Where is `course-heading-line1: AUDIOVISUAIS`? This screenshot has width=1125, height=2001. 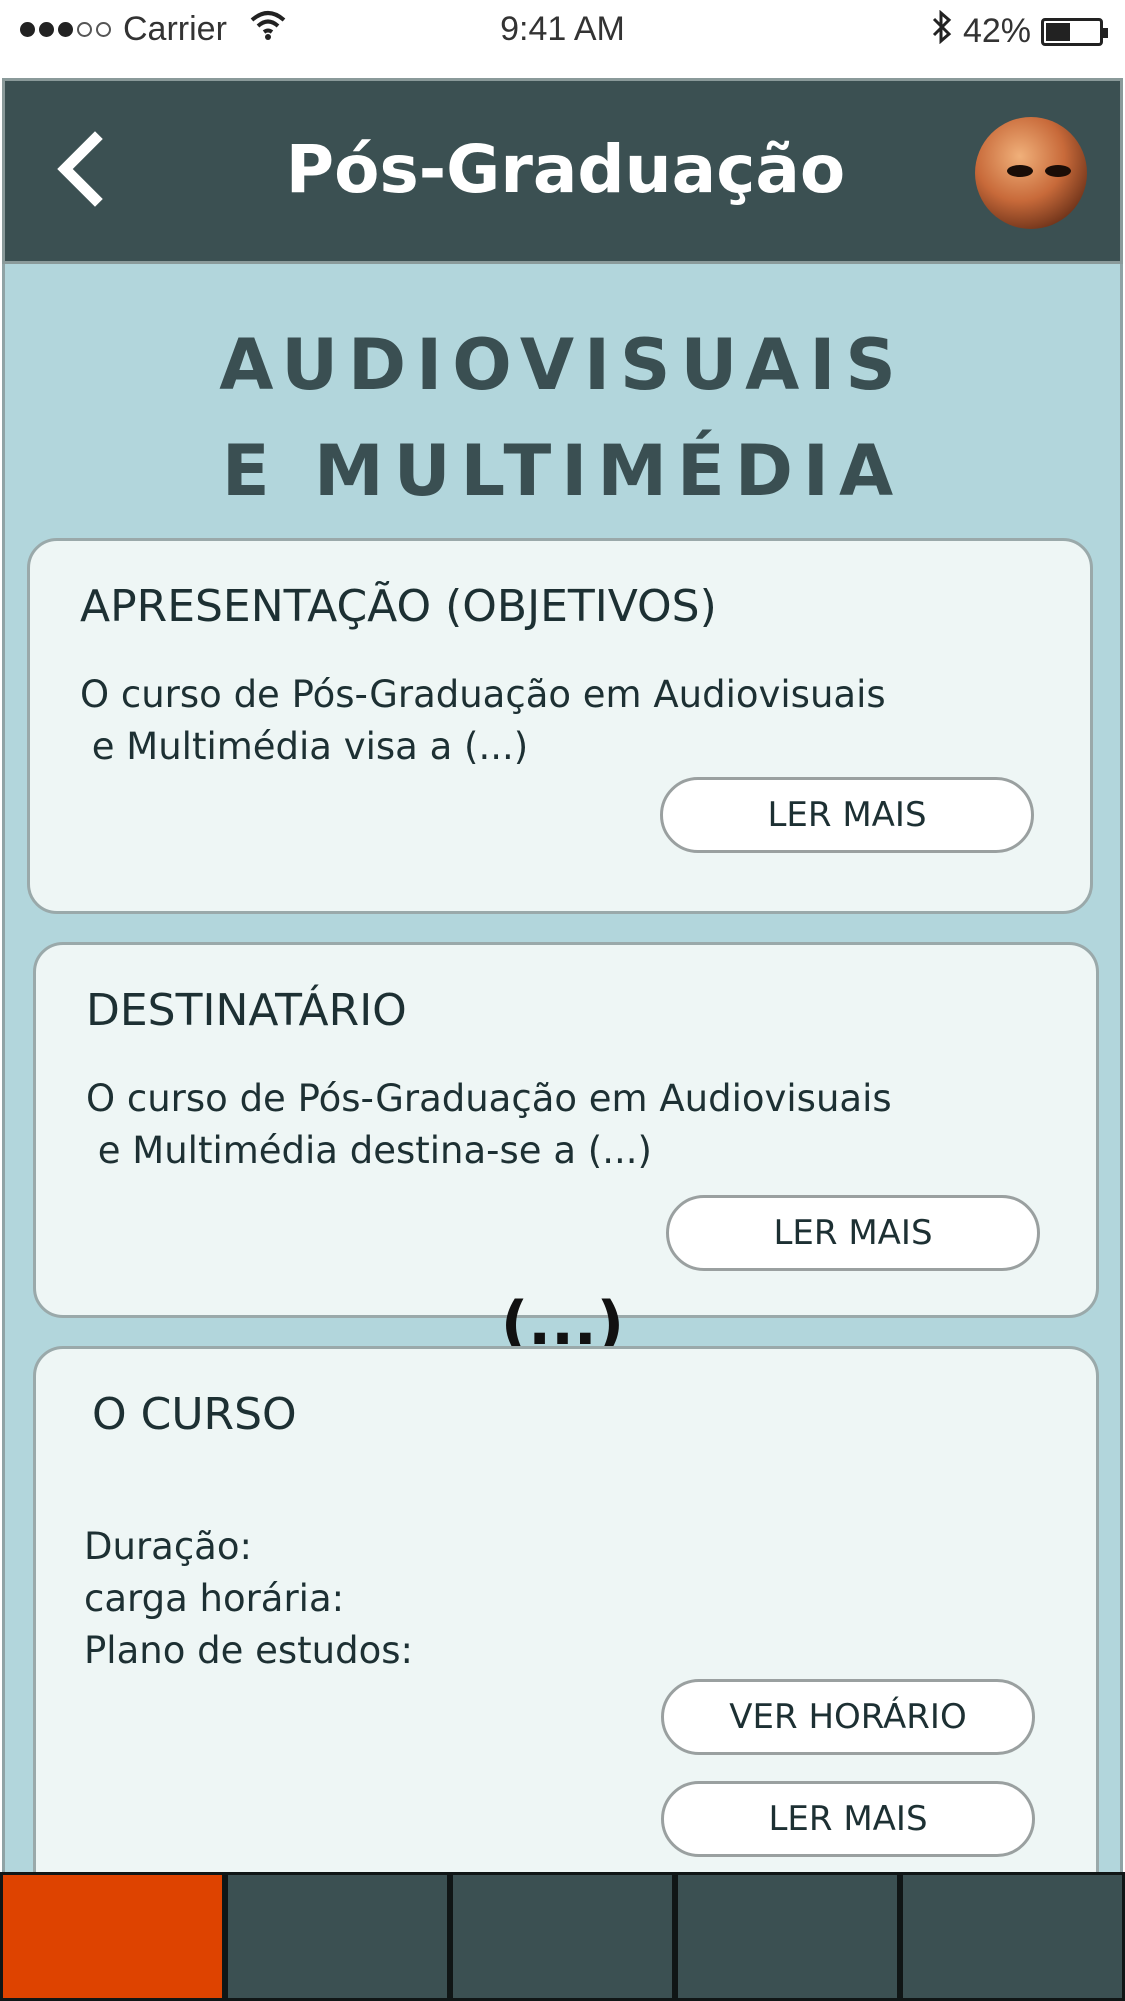 course-heading-line1: AUDIOVISUAIS is located at coordinates (562, 365).